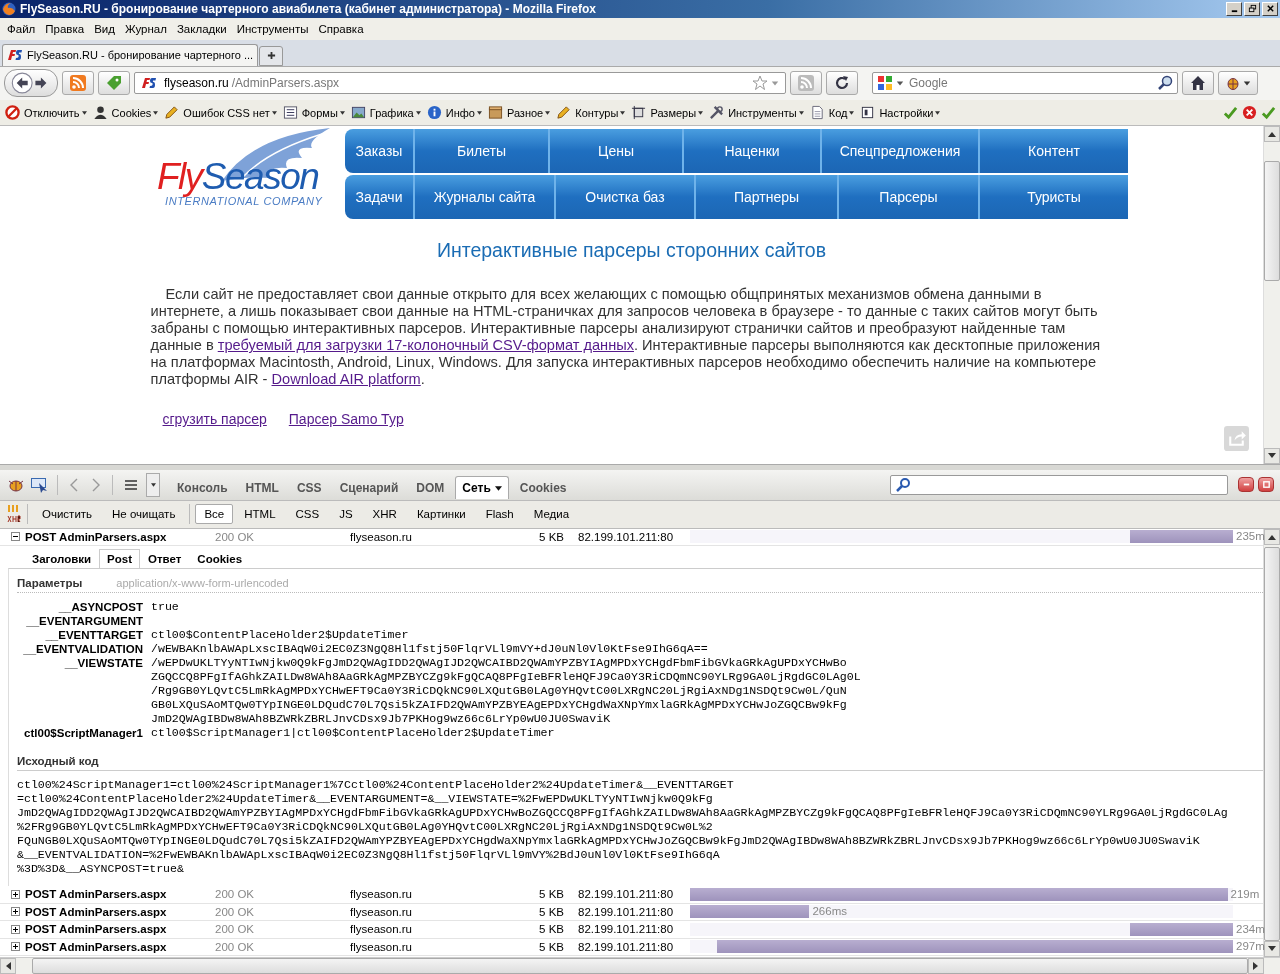  I want to click on menu-item: Правка, so click(65, 28).